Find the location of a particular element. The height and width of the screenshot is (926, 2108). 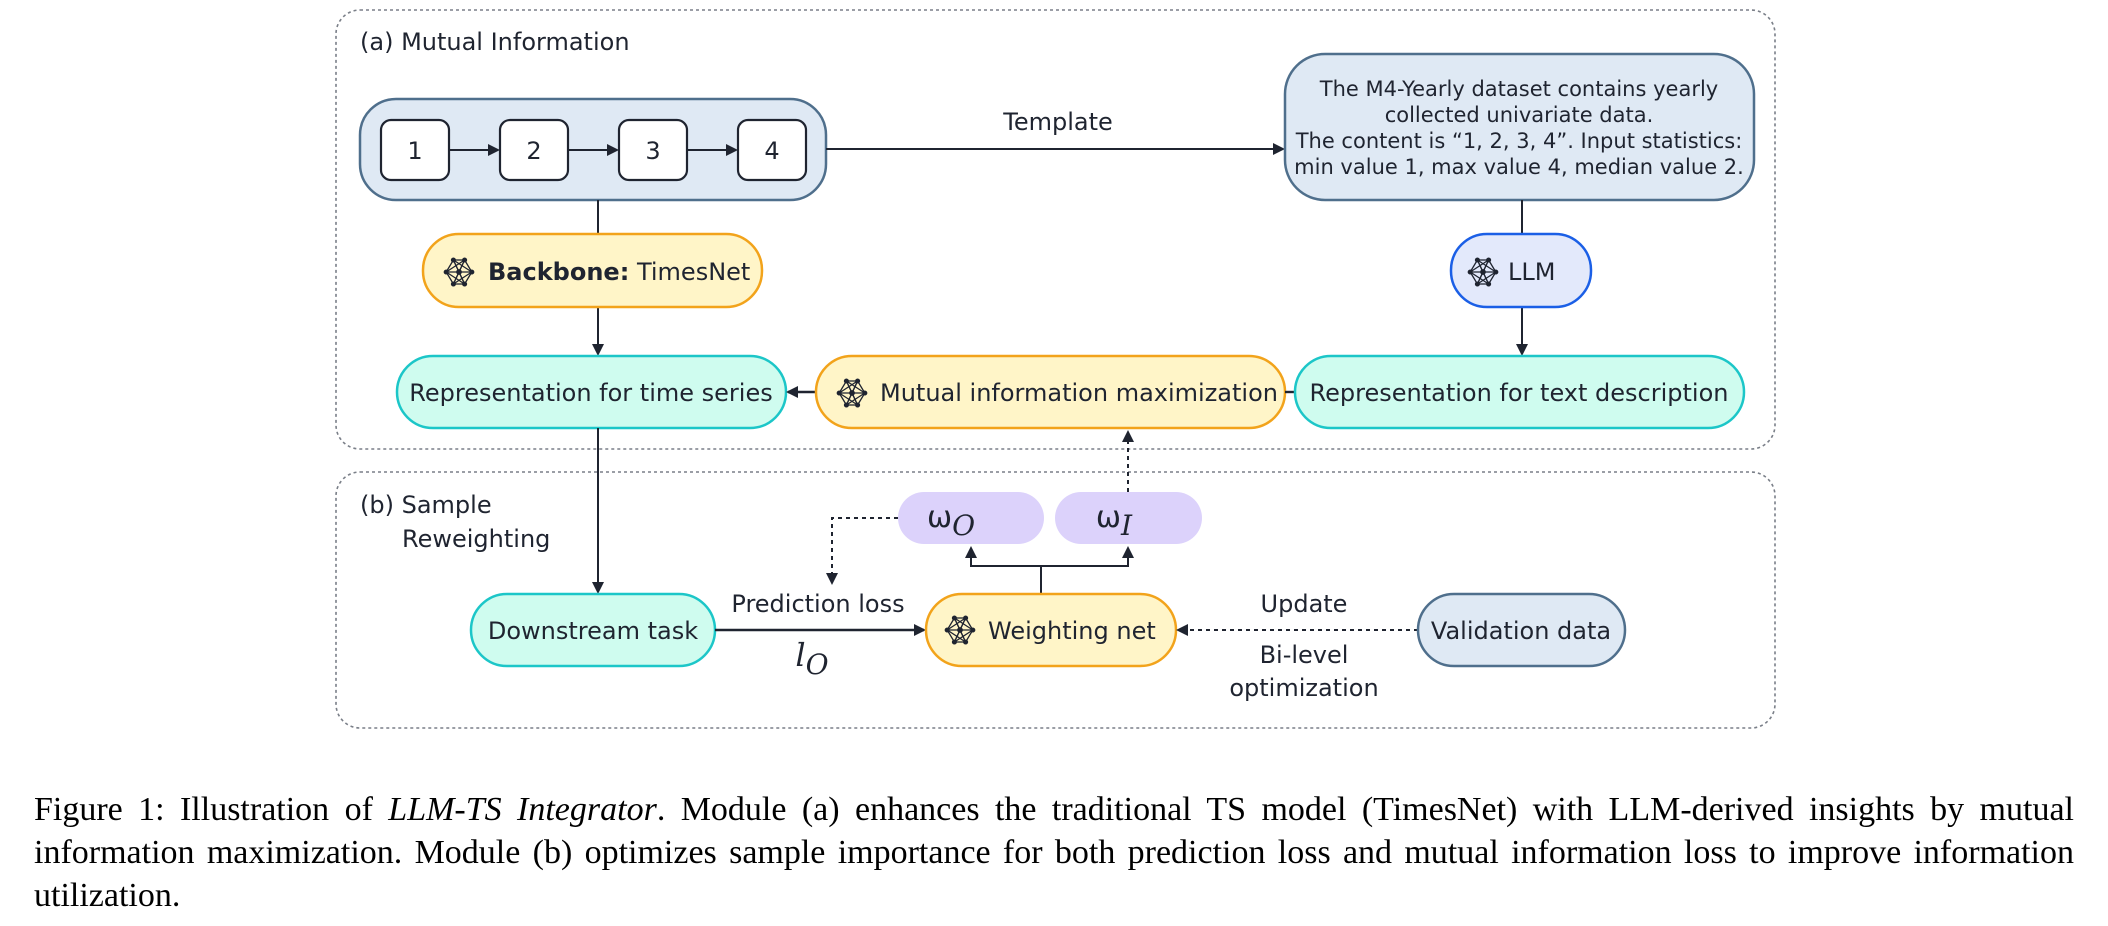

svg-text: Backbone: TimesNet is located at coordinates (619, 272).